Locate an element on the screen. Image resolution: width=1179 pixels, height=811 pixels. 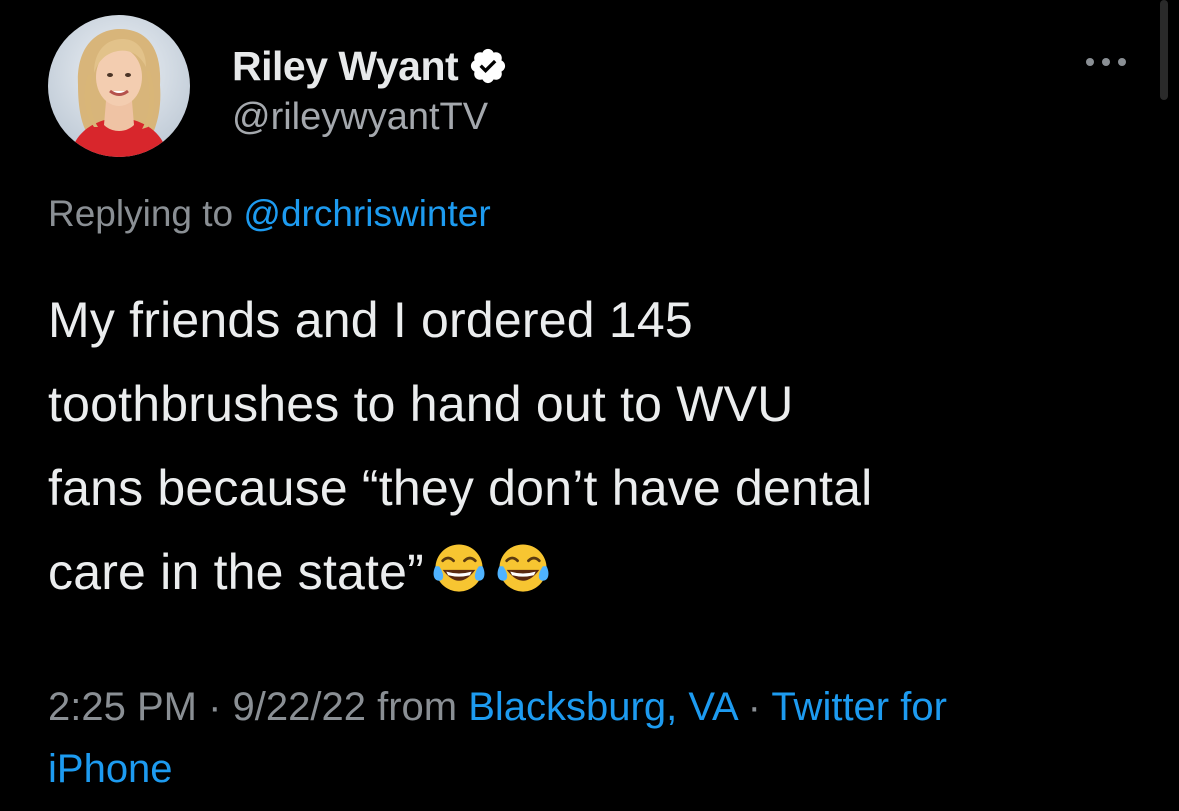
location-link: Blacksburg, VA is located at coordinates (602, 707).